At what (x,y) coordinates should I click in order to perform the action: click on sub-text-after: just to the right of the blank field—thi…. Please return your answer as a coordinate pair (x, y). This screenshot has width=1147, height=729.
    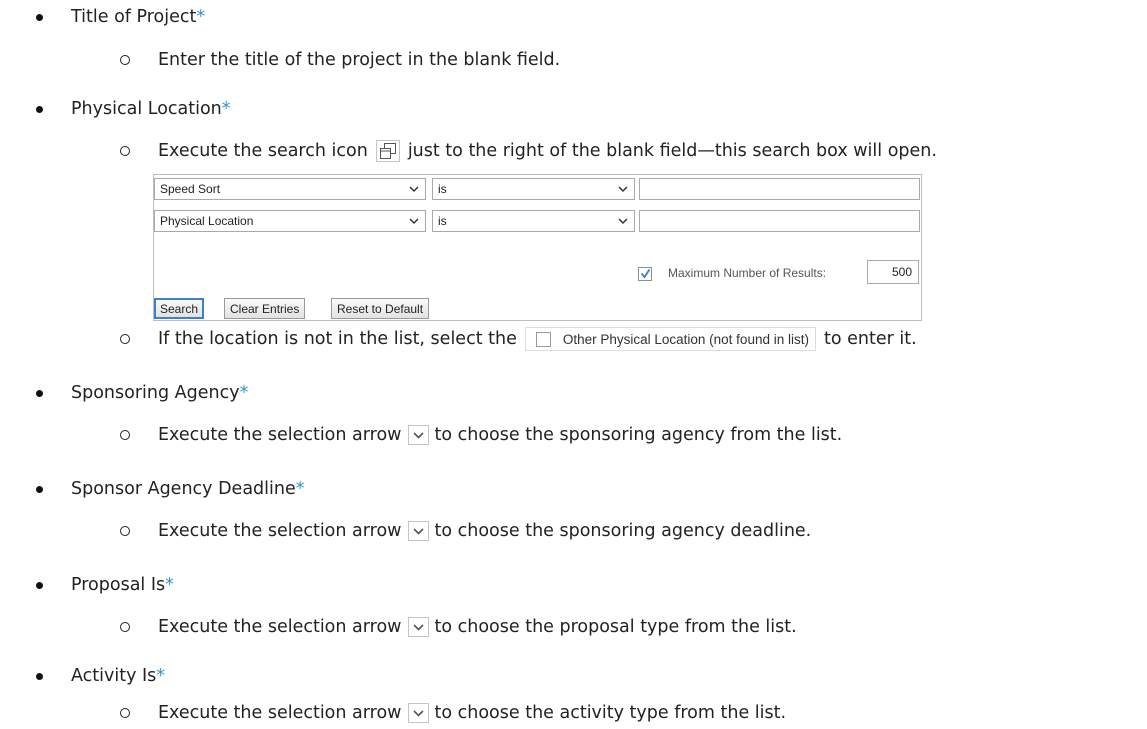
    Looking at the image, I should click on (672, 151).